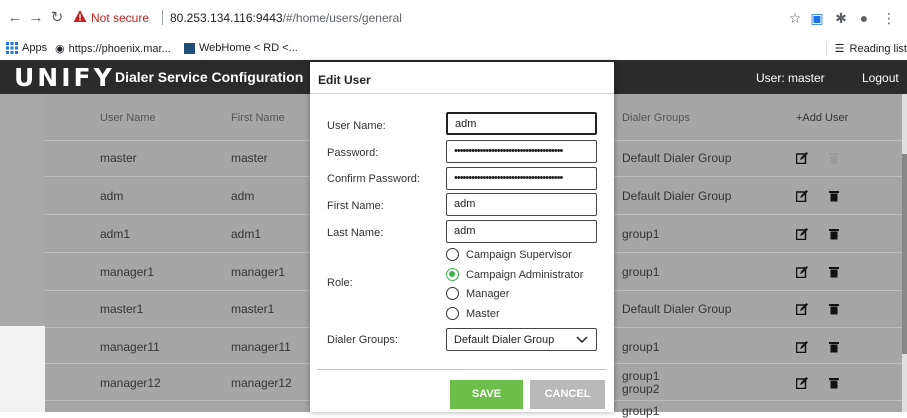 Image resolution: width=907 pixels, height=418 pixels. I want to click on last-name-label: Last Name:, so click(355, 233).